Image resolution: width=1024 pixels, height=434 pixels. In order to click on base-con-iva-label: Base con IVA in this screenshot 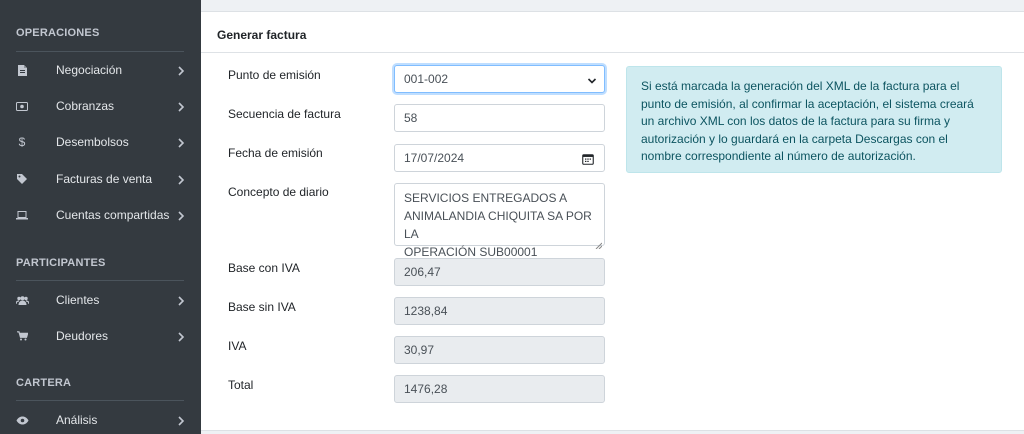, I will do `click(264, 268)`.